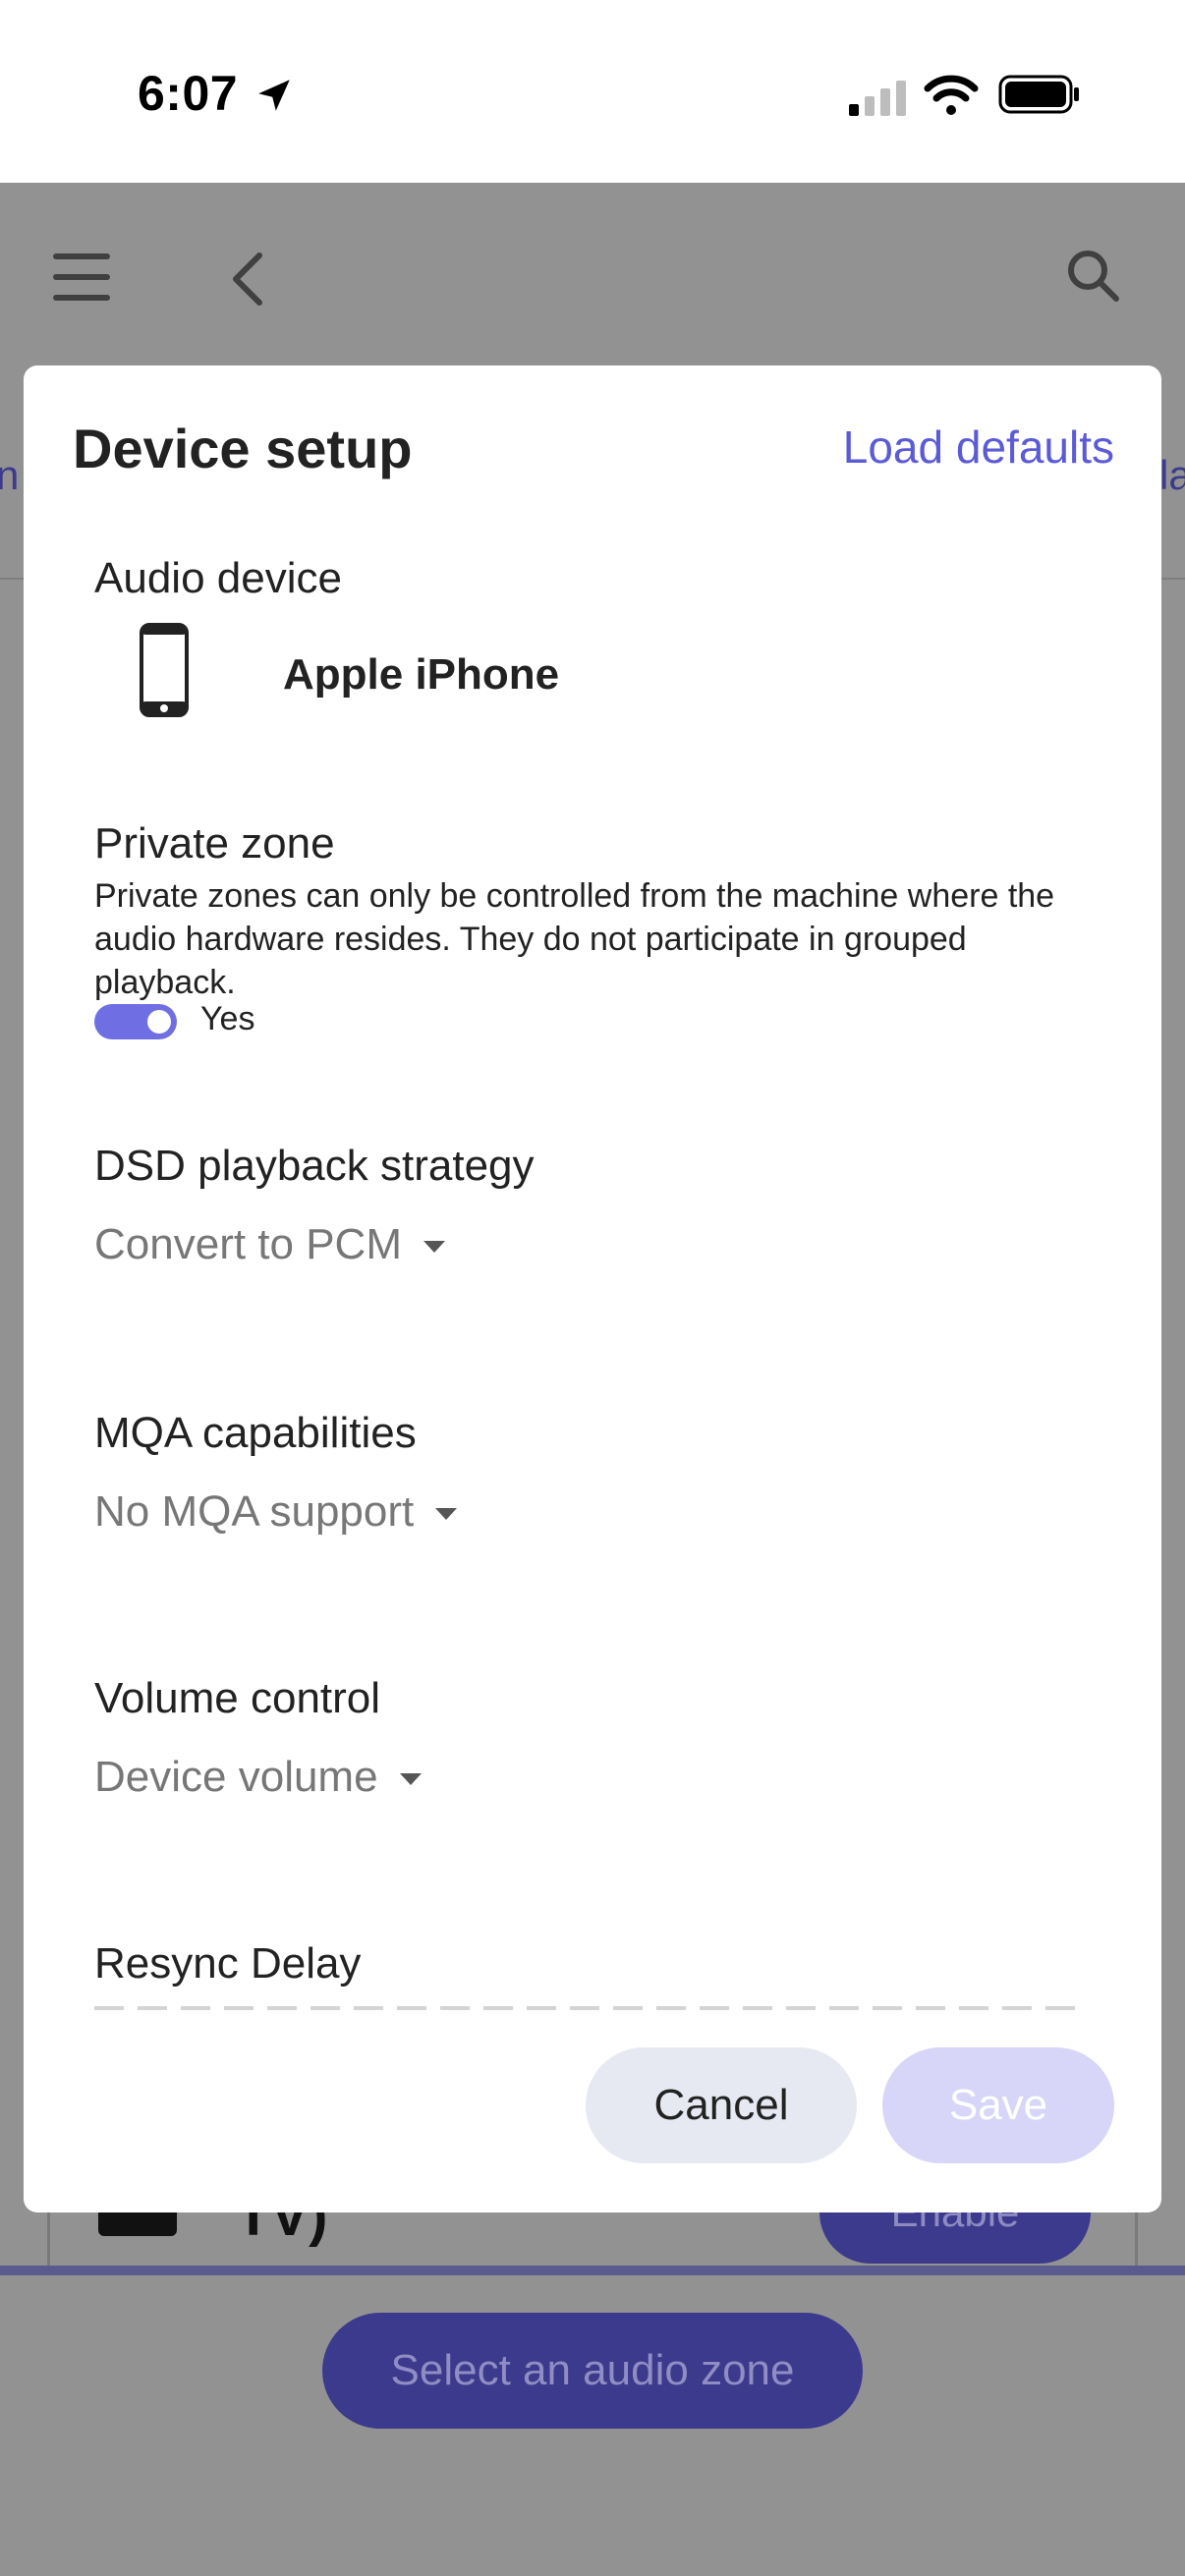 Image resolution: width=1185 pixels, height=2576 pixels. I want to click on status-time: 6:07, so click(189, 93).